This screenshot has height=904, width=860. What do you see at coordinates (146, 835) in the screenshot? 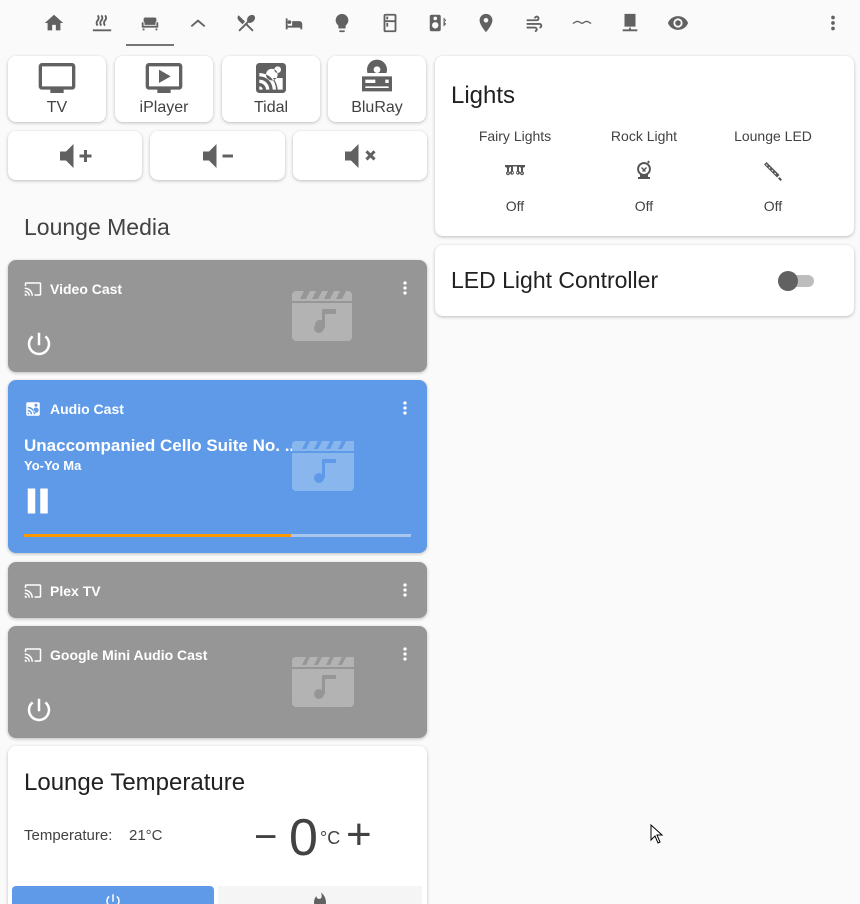
I see `current-temperature-value: 21°C` at bounding box center [146, 835].